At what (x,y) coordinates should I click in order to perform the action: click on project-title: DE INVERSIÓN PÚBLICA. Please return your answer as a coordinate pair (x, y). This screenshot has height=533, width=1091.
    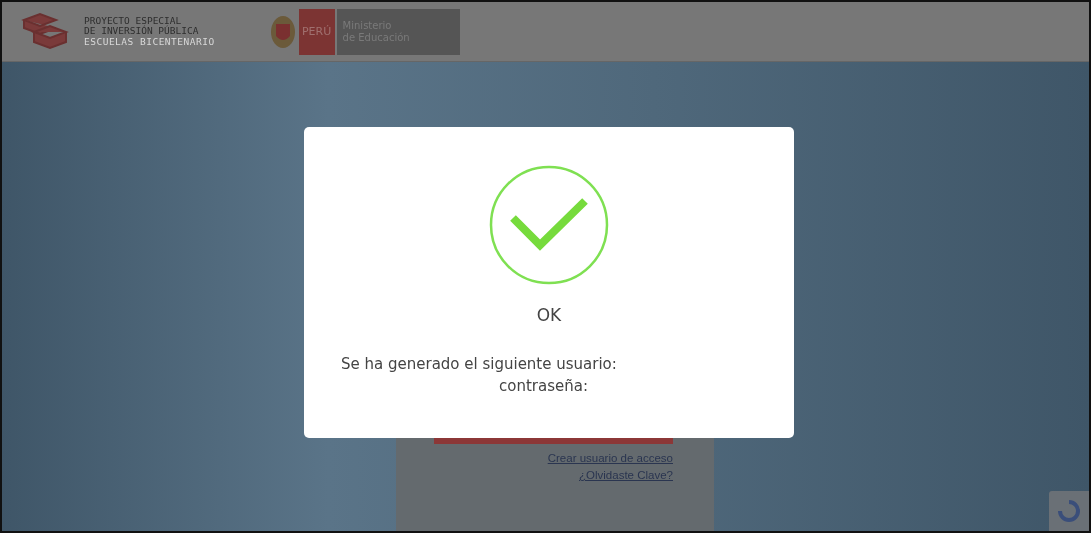
    Looking at the image, I should click on (142, 31).